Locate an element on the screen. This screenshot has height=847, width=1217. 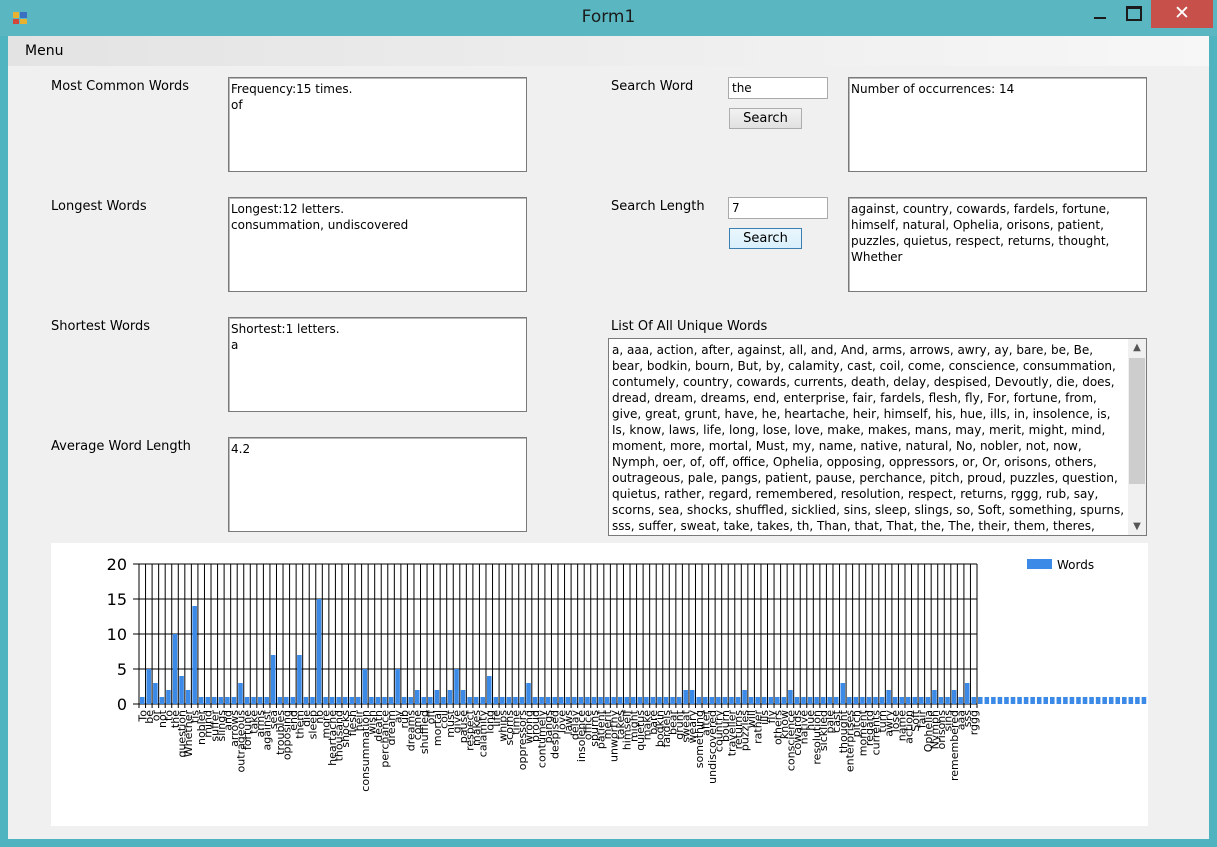
y-tick-label: 10 is located at coordinates (117, 634).